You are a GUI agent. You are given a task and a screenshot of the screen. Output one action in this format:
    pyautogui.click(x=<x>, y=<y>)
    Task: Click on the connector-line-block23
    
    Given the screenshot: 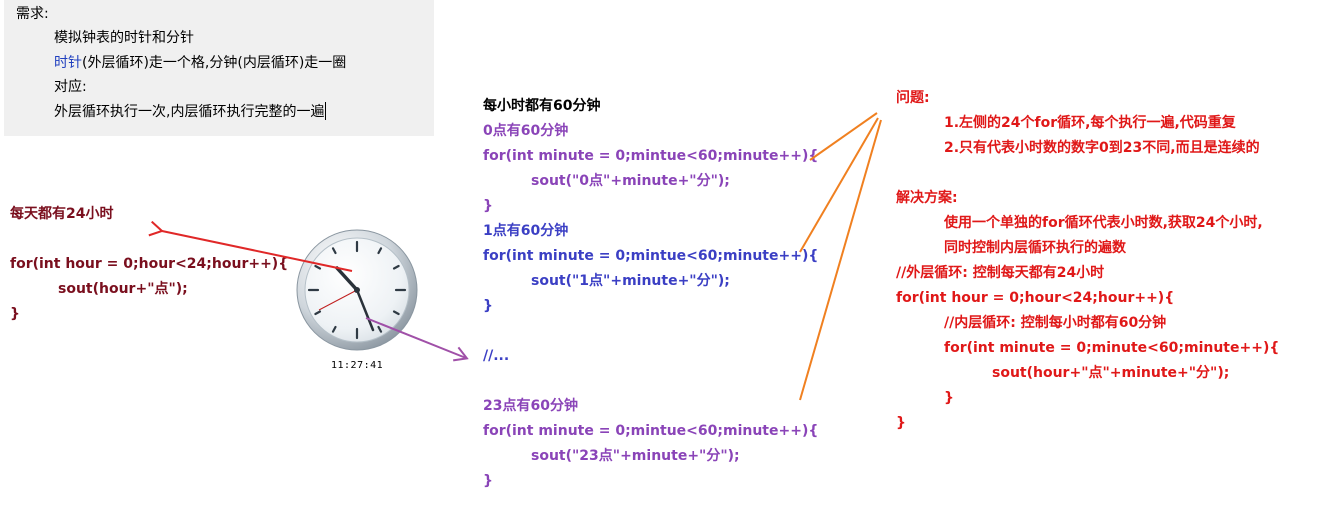 What is the action you would take?
    pyautogui.click(x=840, y=260)
    